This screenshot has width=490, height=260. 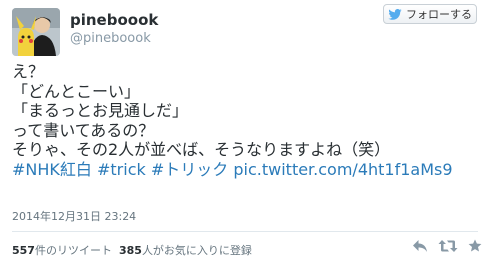 I want to click on follow-button: フォローする, so click(x=430, y=14).